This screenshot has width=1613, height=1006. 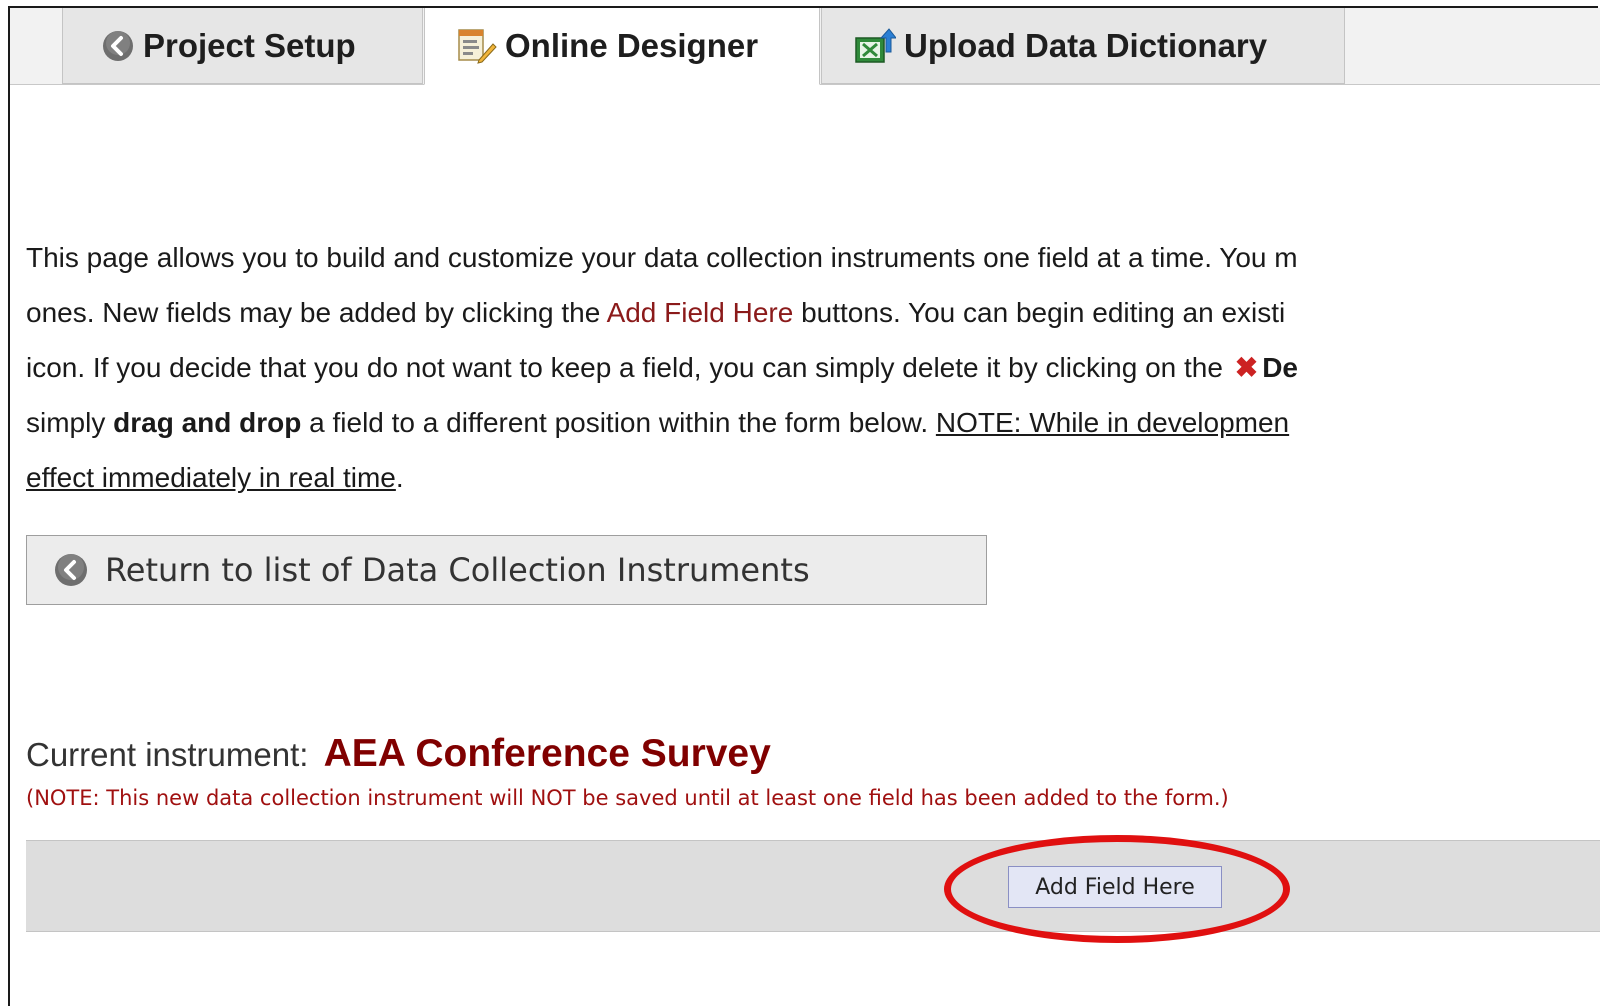 What do you see at coordinates (1246, 367) in the screenshot?
I see `delete-icon: ✖` at bounding box center [1246, 367].